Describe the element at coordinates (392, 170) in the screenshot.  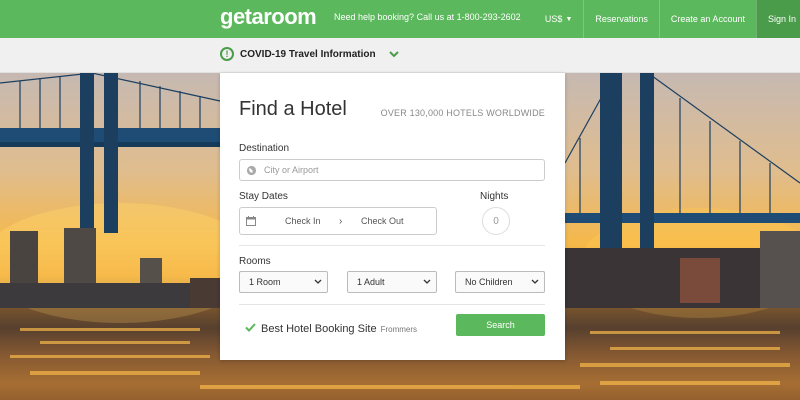
I see `destination-input: City or Airport` at that location.